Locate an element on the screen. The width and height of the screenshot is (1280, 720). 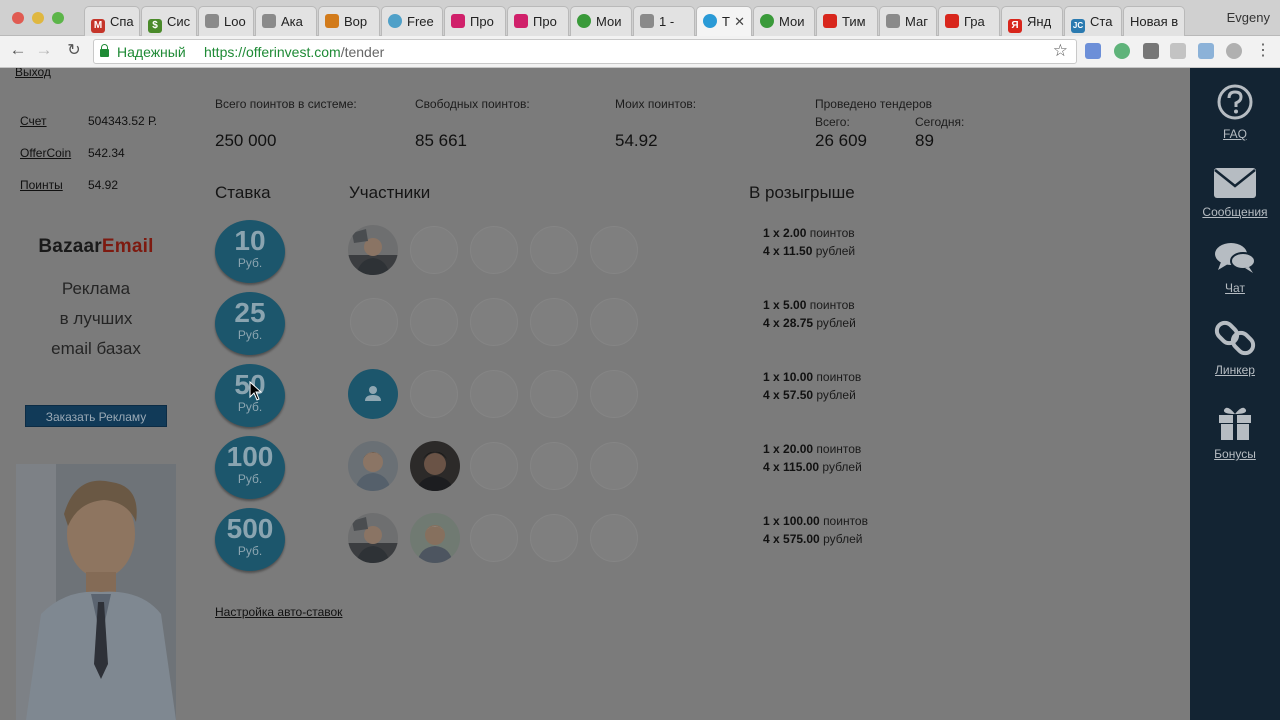
logout-link: Выход is located at coordinates (33, 73).